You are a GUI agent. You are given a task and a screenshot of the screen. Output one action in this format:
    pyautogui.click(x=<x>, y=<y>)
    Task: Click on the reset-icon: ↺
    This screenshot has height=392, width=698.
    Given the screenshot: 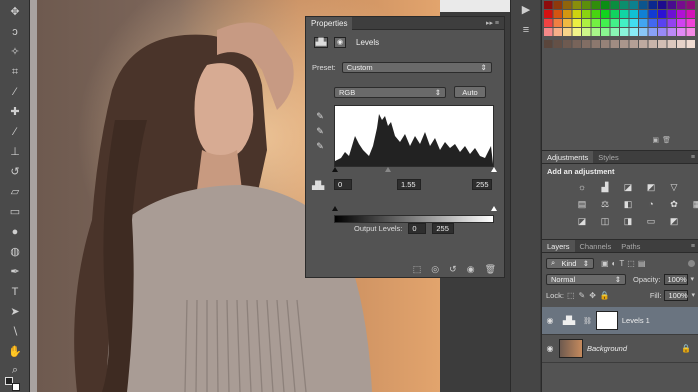 What is the action you would take?
    pyautogui.click(x=453, y=269)
    